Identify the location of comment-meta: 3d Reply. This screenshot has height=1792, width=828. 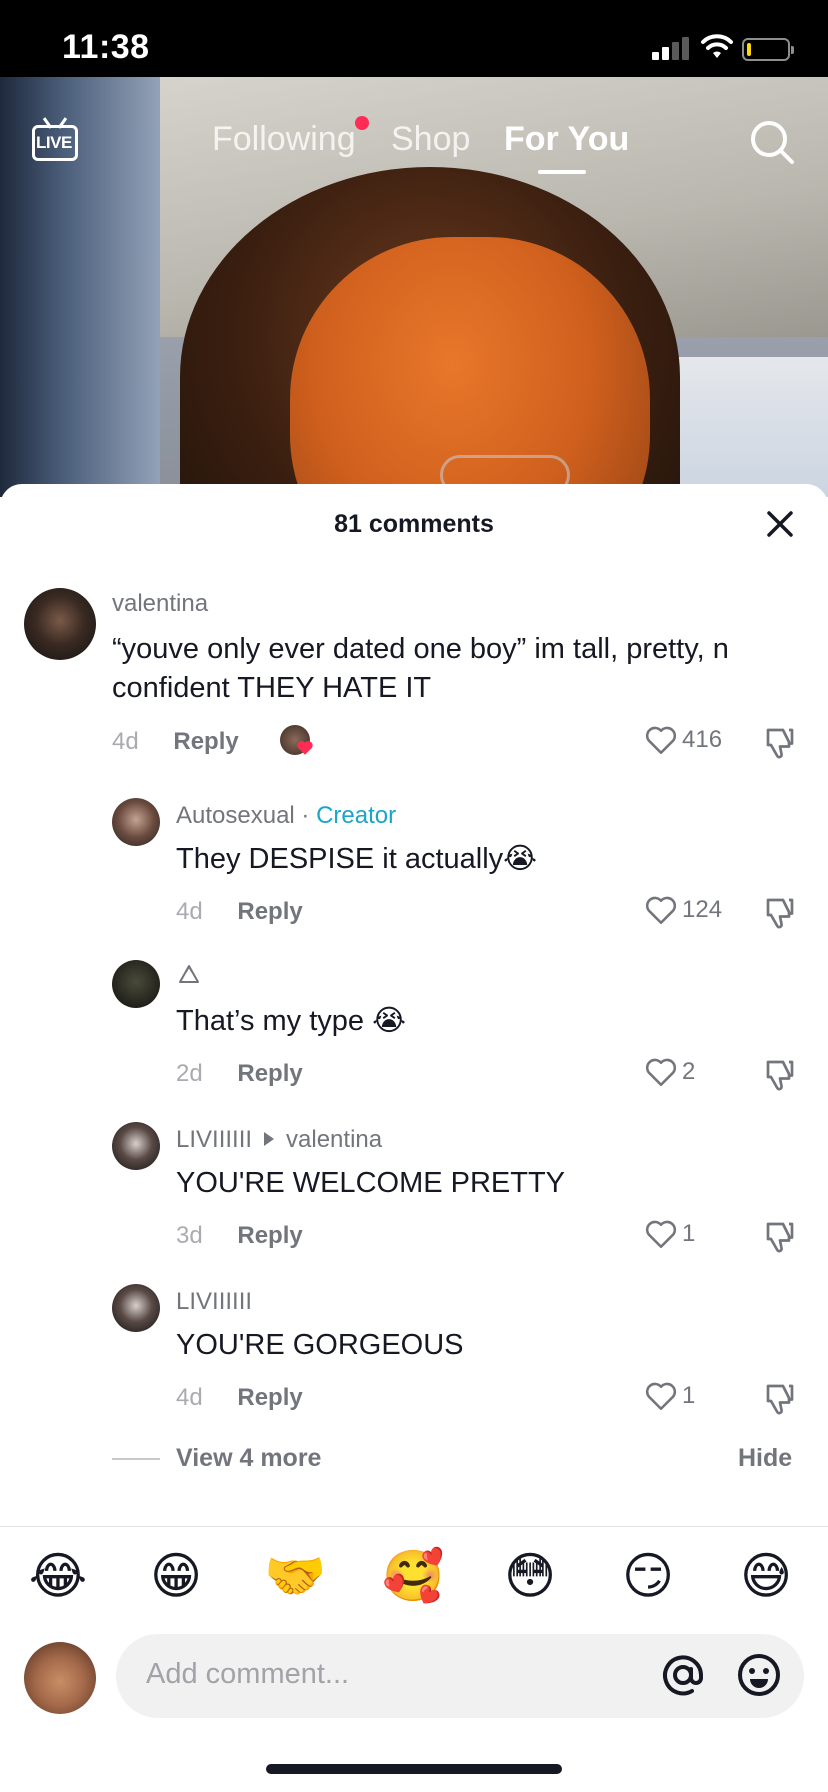
(239, 1236).